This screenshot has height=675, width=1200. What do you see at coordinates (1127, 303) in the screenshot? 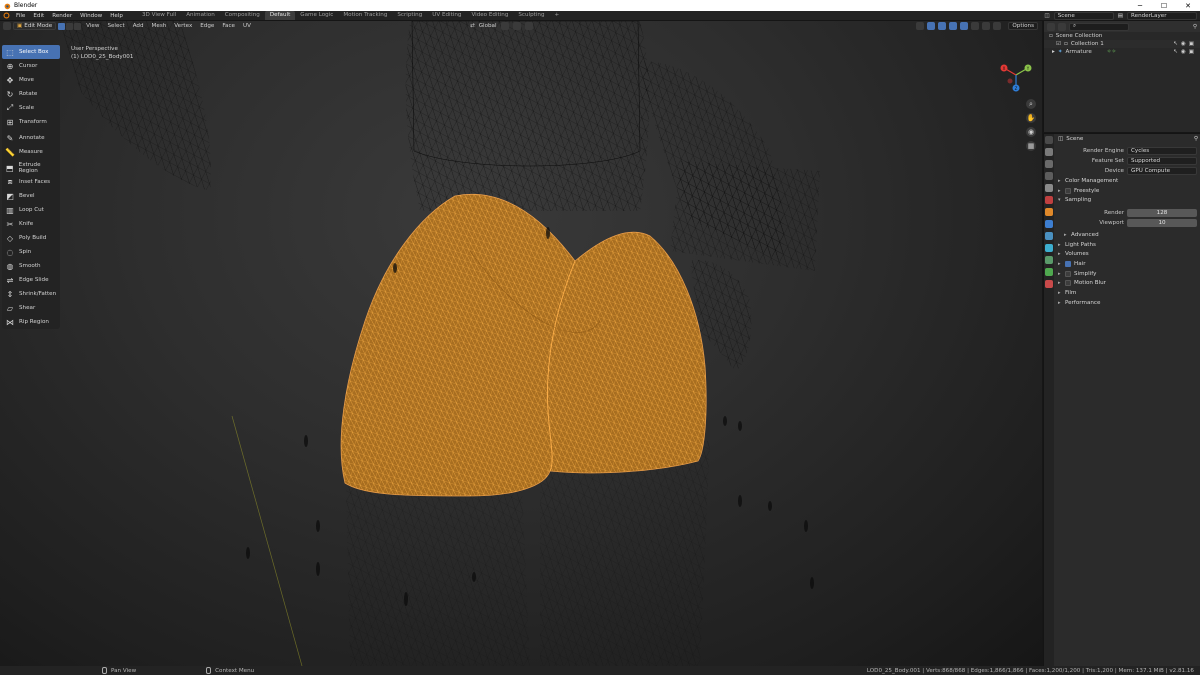
I see `panel-performance: ▸ Performance` at bounding box center [1127, 303].